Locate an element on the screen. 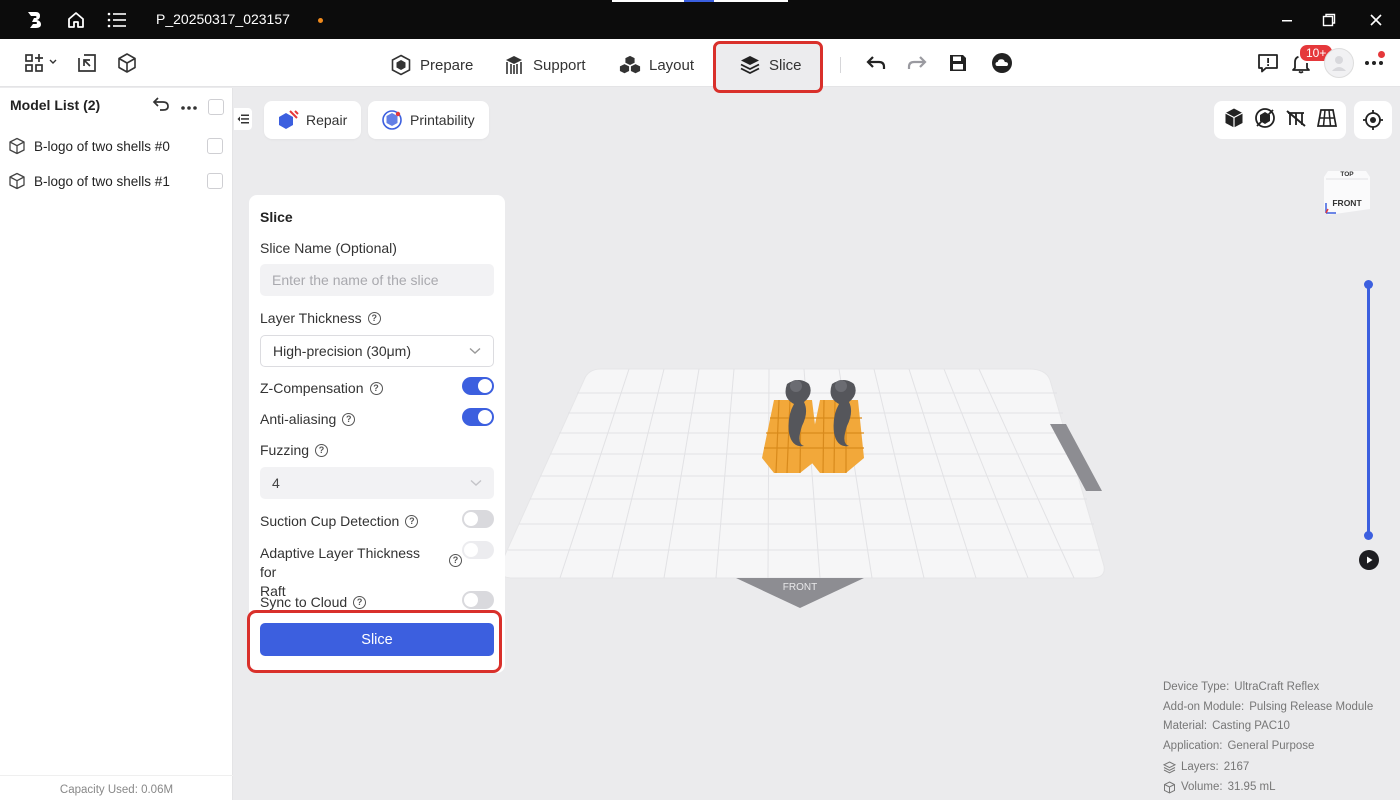 The height and width of the screenshot is (800, 1400). import-icon is located at coordinates (87, 63).